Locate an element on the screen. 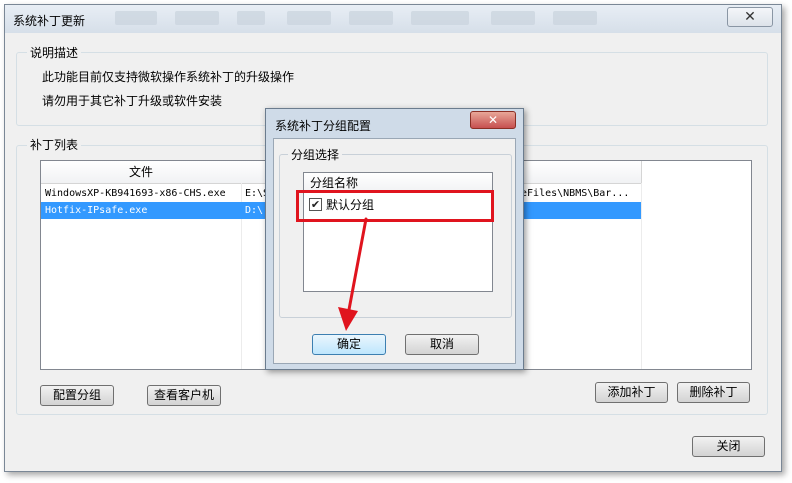  main-titlebar: 系统补丁更新 ✕ is located at coordinates (393, 19).